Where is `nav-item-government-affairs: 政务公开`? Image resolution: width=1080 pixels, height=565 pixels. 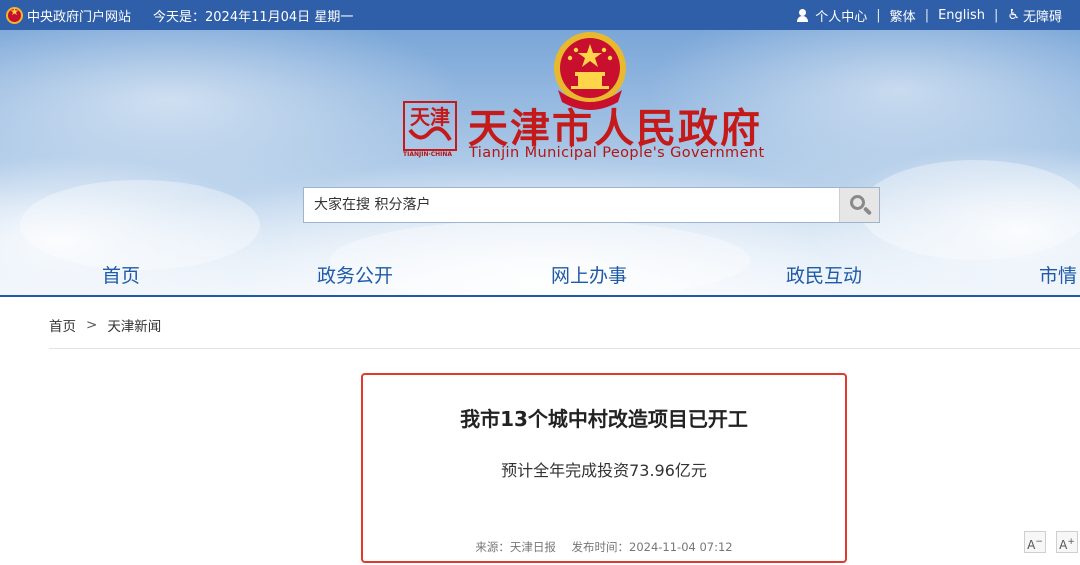 nav-item-government-affairs: 政务公开 is located at coordinates (355, 274).